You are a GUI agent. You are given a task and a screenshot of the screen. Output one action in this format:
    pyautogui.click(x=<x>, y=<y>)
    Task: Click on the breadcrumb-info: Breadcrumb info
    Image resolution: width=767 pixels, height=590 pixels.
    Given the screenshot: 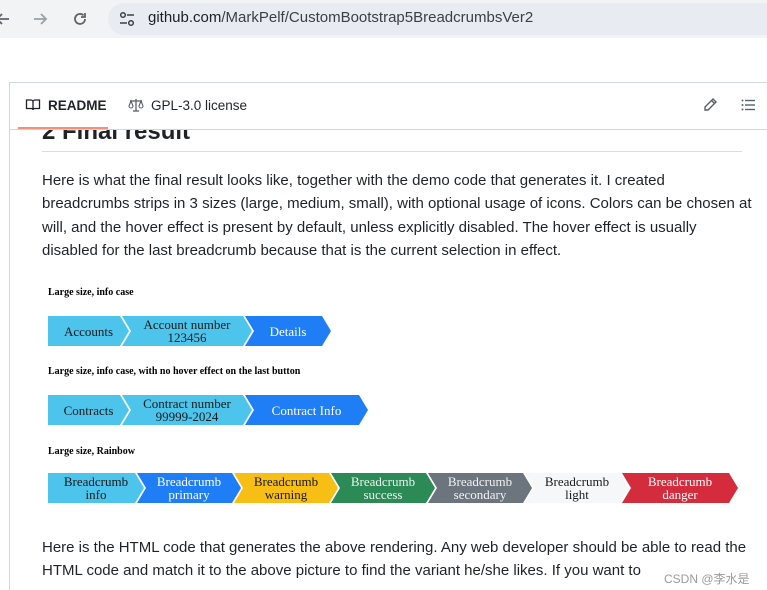 What is the action you would take?
    pyautogui.click(x=96, y=488)
    